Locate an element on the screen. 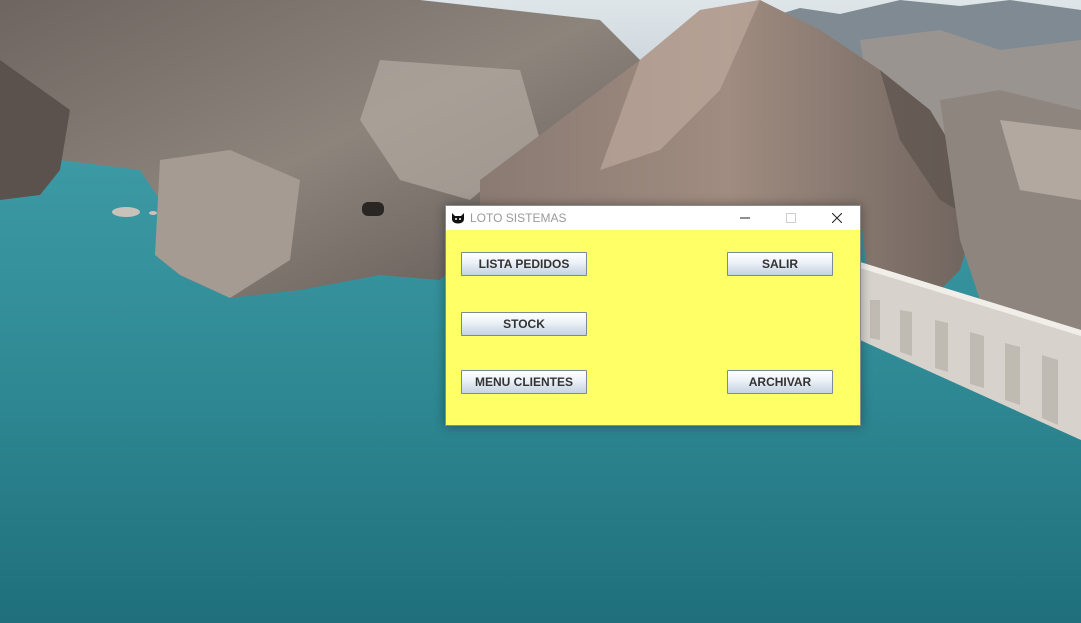 Image resolution: width=1081 pixels, height=623 pixels. cat-icon is located at coordinates (458, 218).